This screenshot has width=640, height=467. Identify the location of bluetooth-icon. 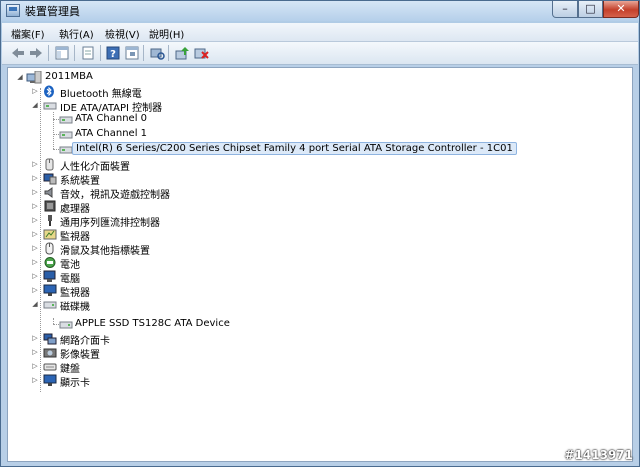
(50, 91).